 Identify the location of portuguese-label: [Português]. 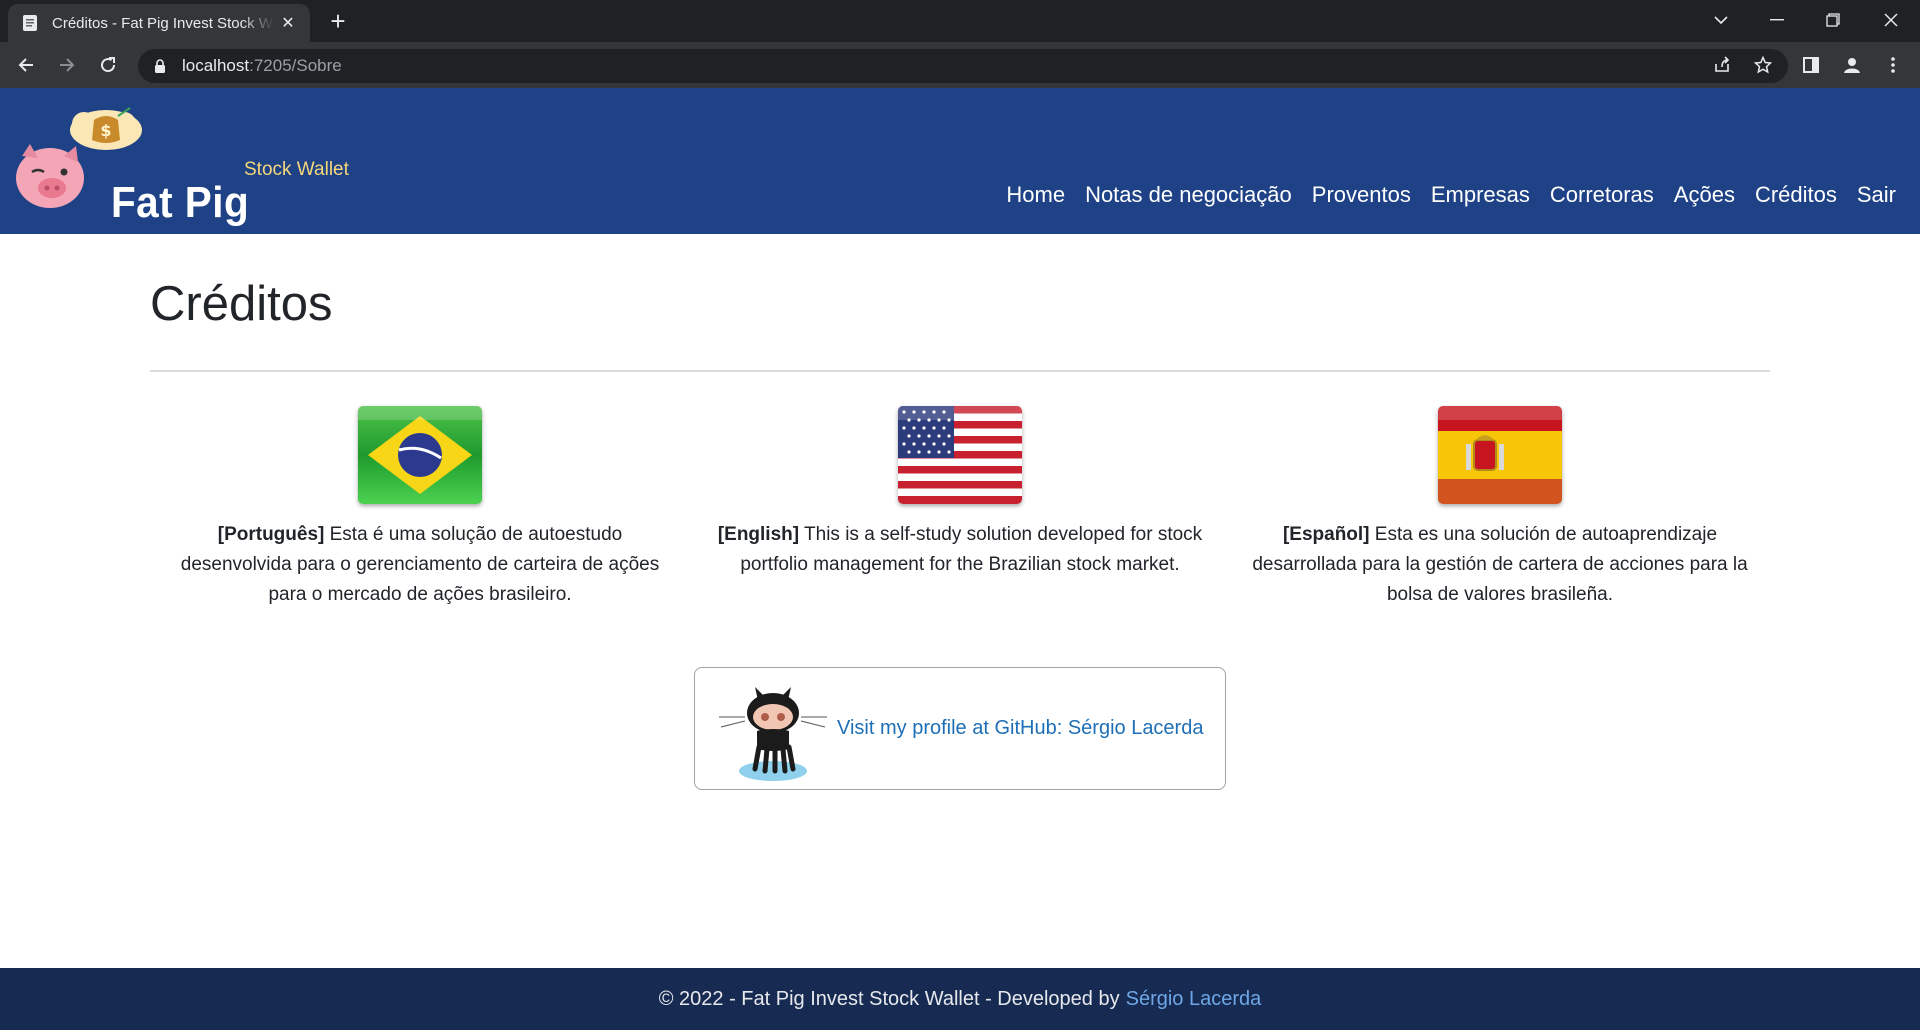
(271, 534).